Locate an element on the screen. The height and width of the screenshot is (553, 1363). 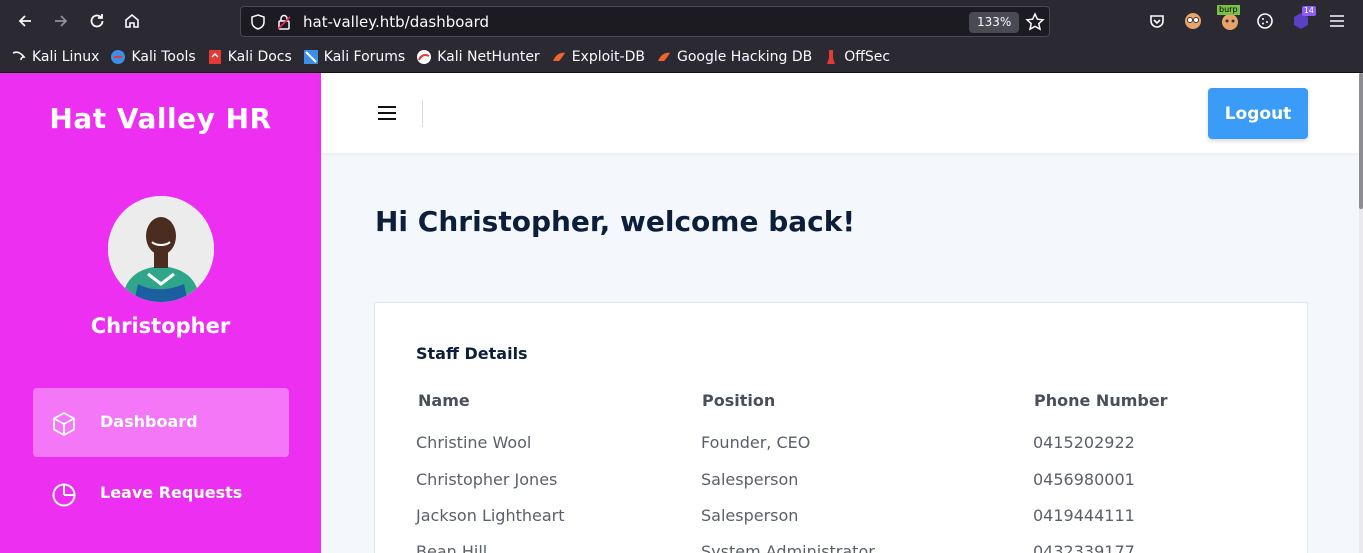
bookmark-ghdb: Google Hacking DB is located at coordinates (734, 57).